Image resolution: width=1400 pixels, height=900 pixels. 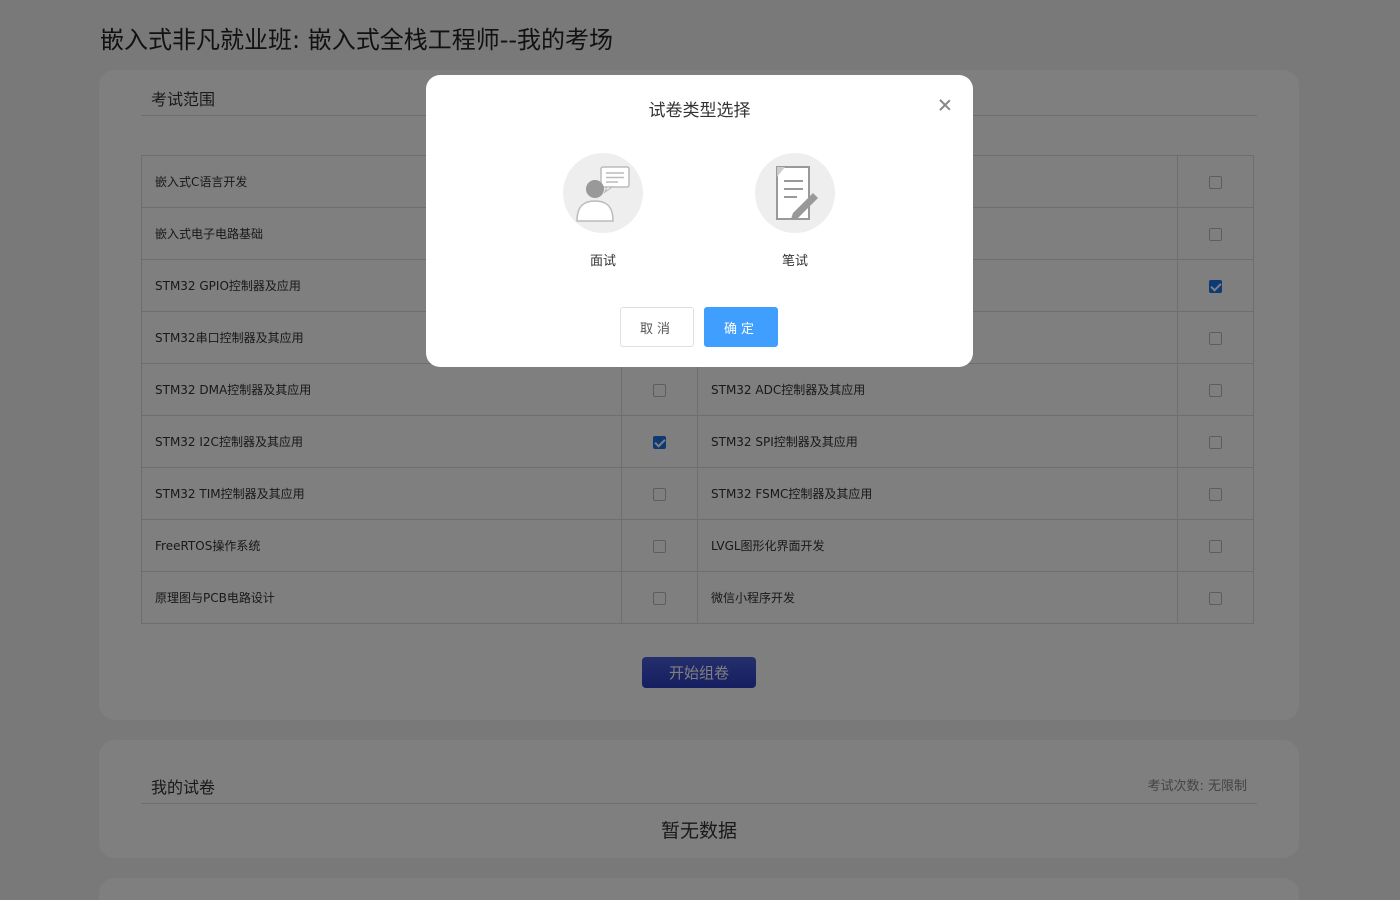 I want to click on confirm-button: 确定, so click(x=741, y=327).